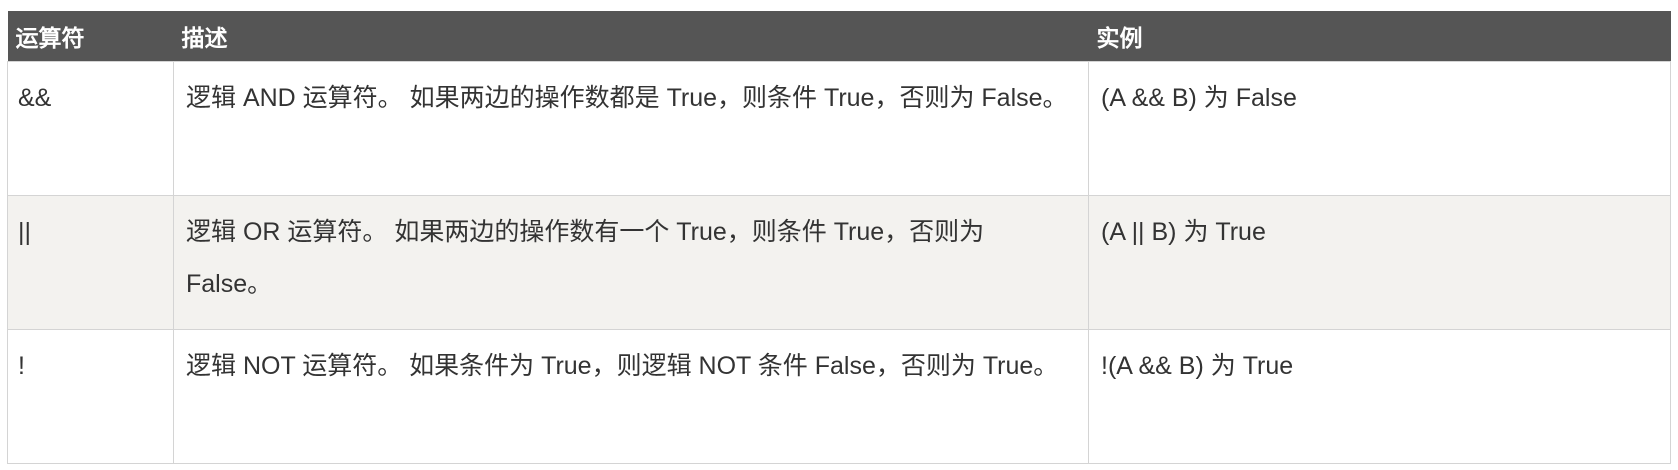 The image size is (1678, 470). Describe the element at coordinates (1379, 262) in the screenshot. I see `example-cell: (A || B) 为 True` at that location.